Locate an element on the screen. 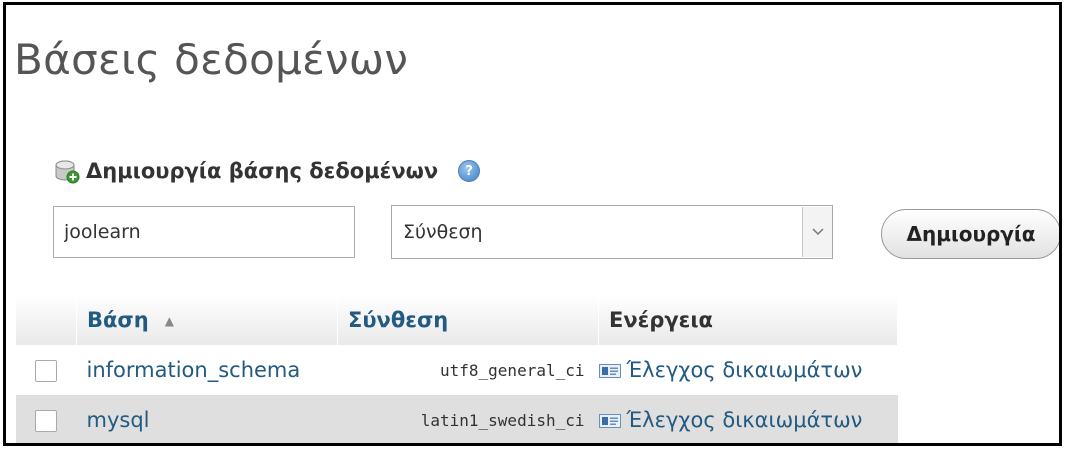 The height and width of the screenshot is (452, 1070). database-name-link: mysql is located at coordinates (207, 419).